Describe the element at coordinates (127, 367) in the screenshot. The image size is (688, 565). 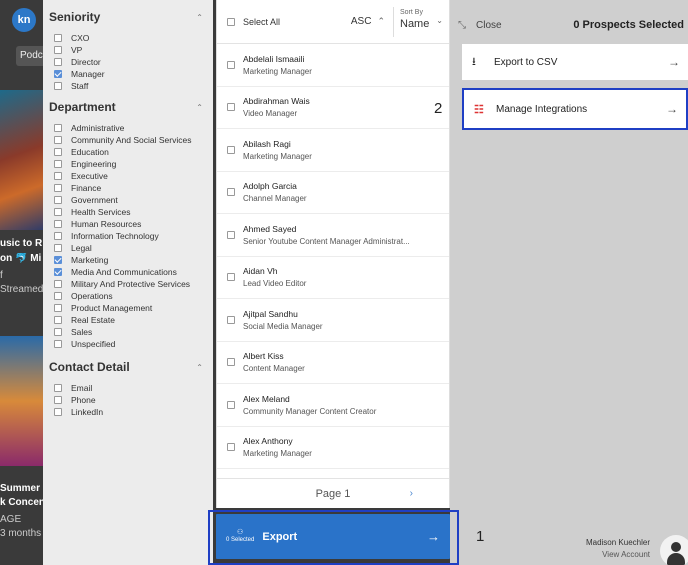
I see `filter-section-header: Contact Detail ⌃` at that location.